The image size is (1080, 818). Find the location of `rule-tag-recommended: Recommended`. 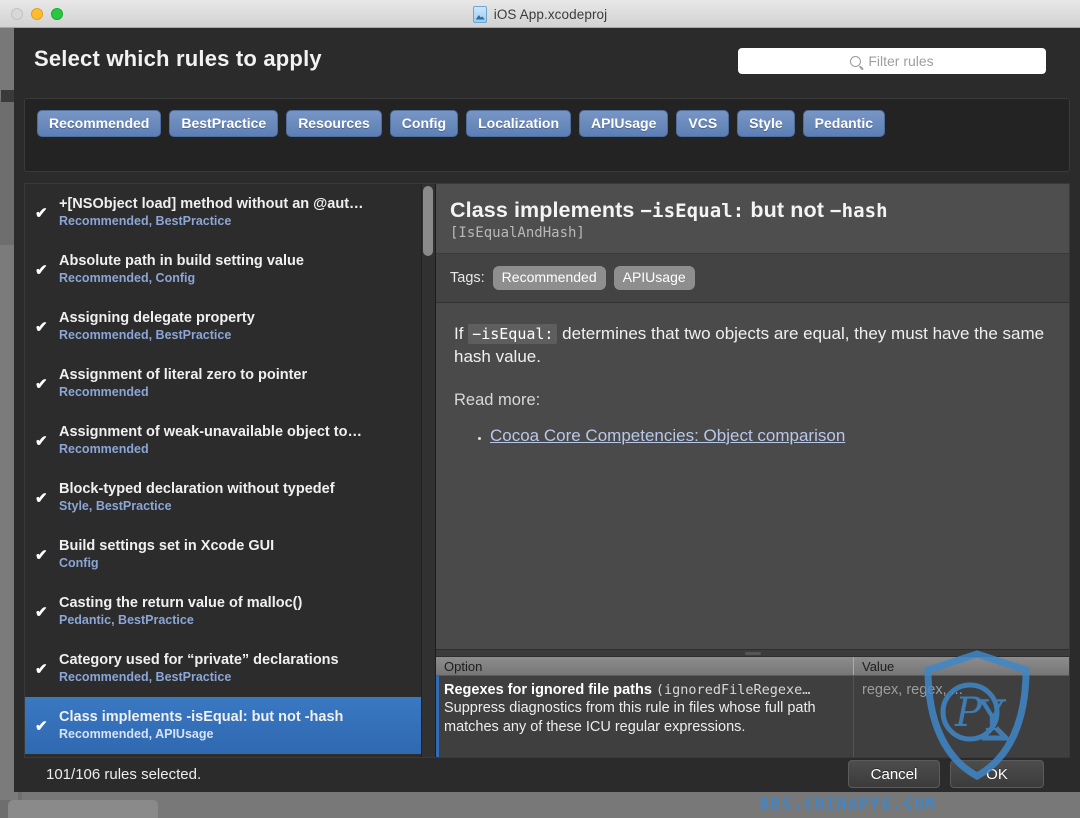

rule-tag-recommended: Recommended is located at coordinates (549, 278).